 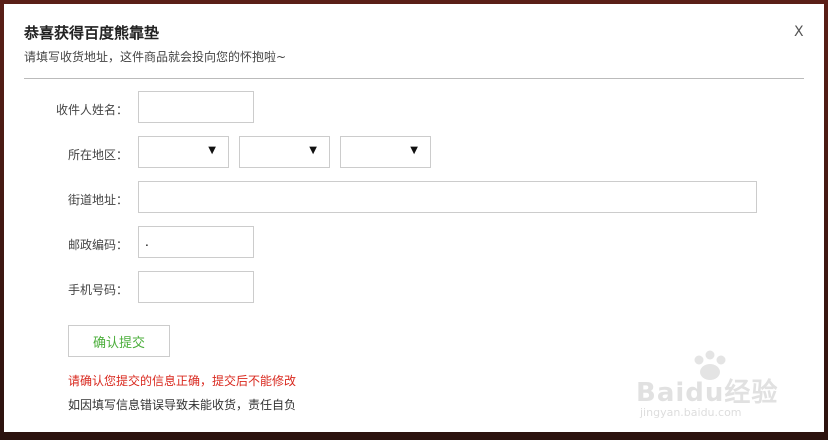 I want to click on watermark: Baidu经验 jingyan.baidu.com, so click(x=726, y=388).